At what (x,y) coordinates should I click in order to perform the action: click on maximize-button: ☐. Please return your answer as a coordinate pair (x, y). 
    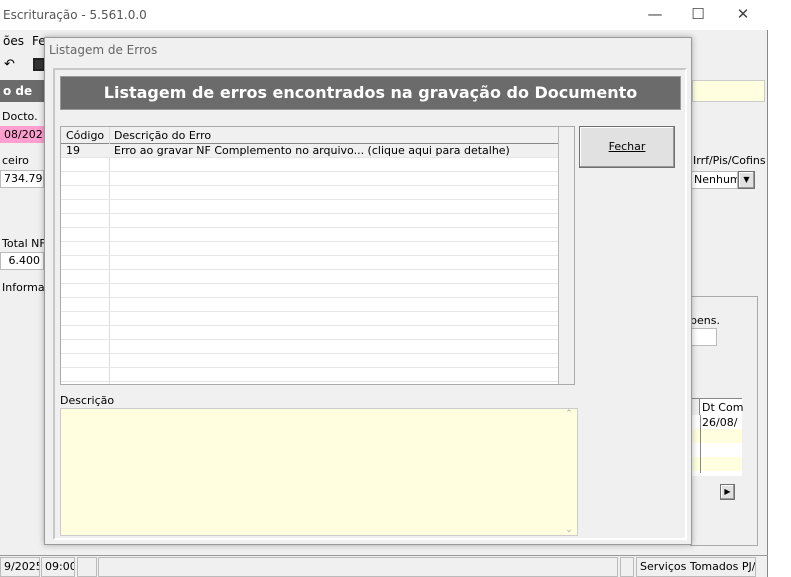
    Looking at the image, I should click on (698, 14).